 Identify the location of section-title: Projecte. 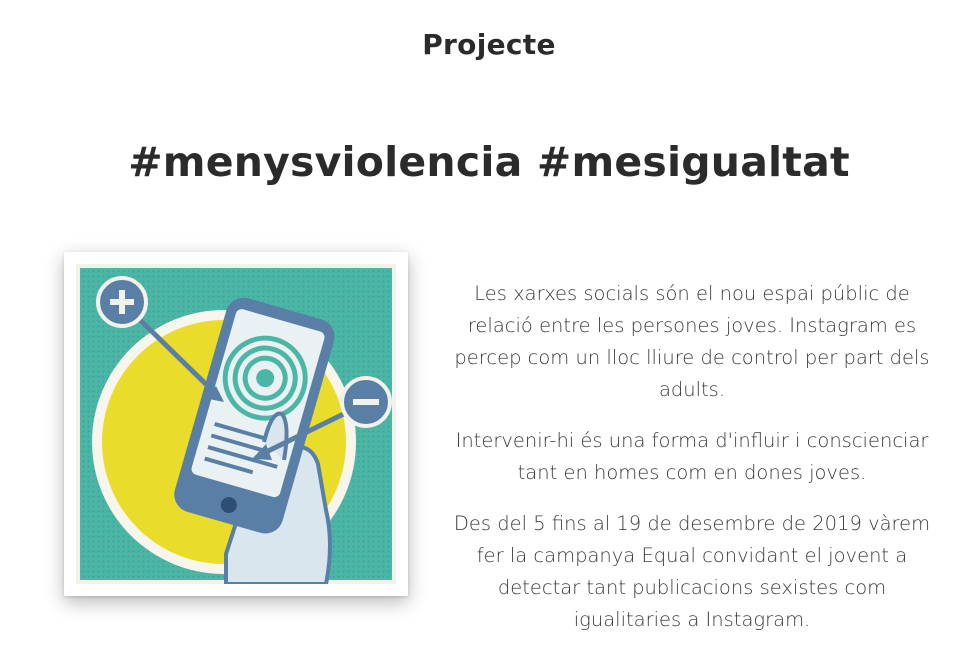
(489, 44).